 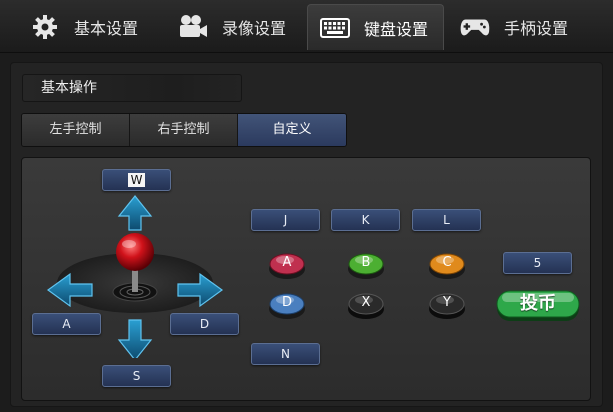 I want to click on arcade-button-c: C, so click(x=447, y=266).